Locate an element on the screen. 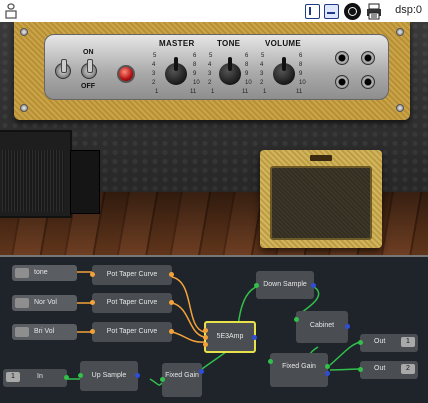 The height and width of the screenshot is (403, 428). print-icon is located at coordinates (374, 11).